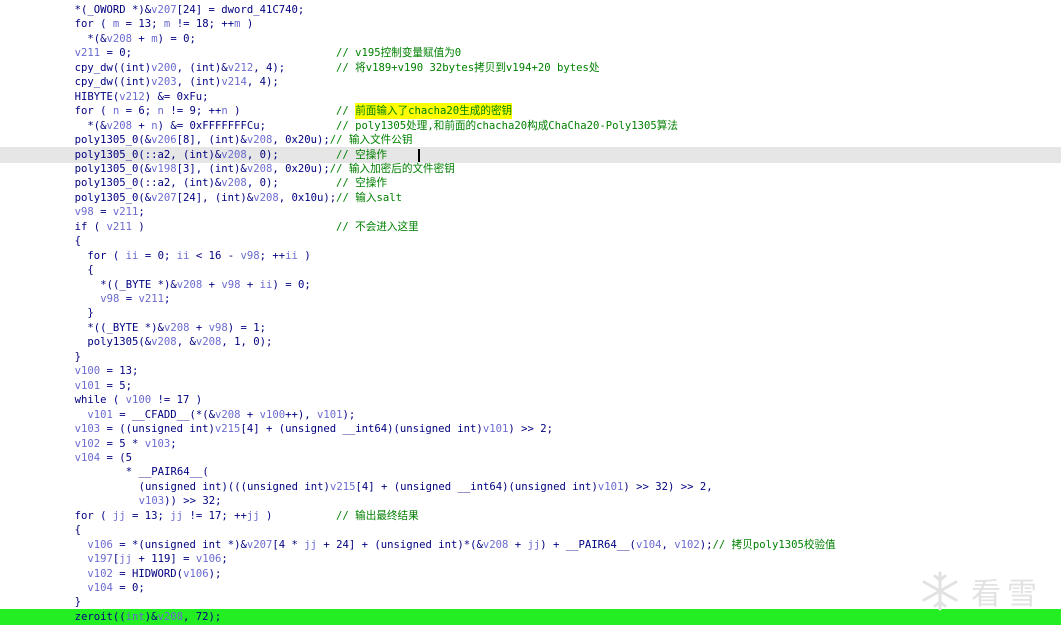 The height and width of the screenshot is (641, 1061). I want to click on code-token: + 24] + (unsigned int)*(&, so click(400, 544).